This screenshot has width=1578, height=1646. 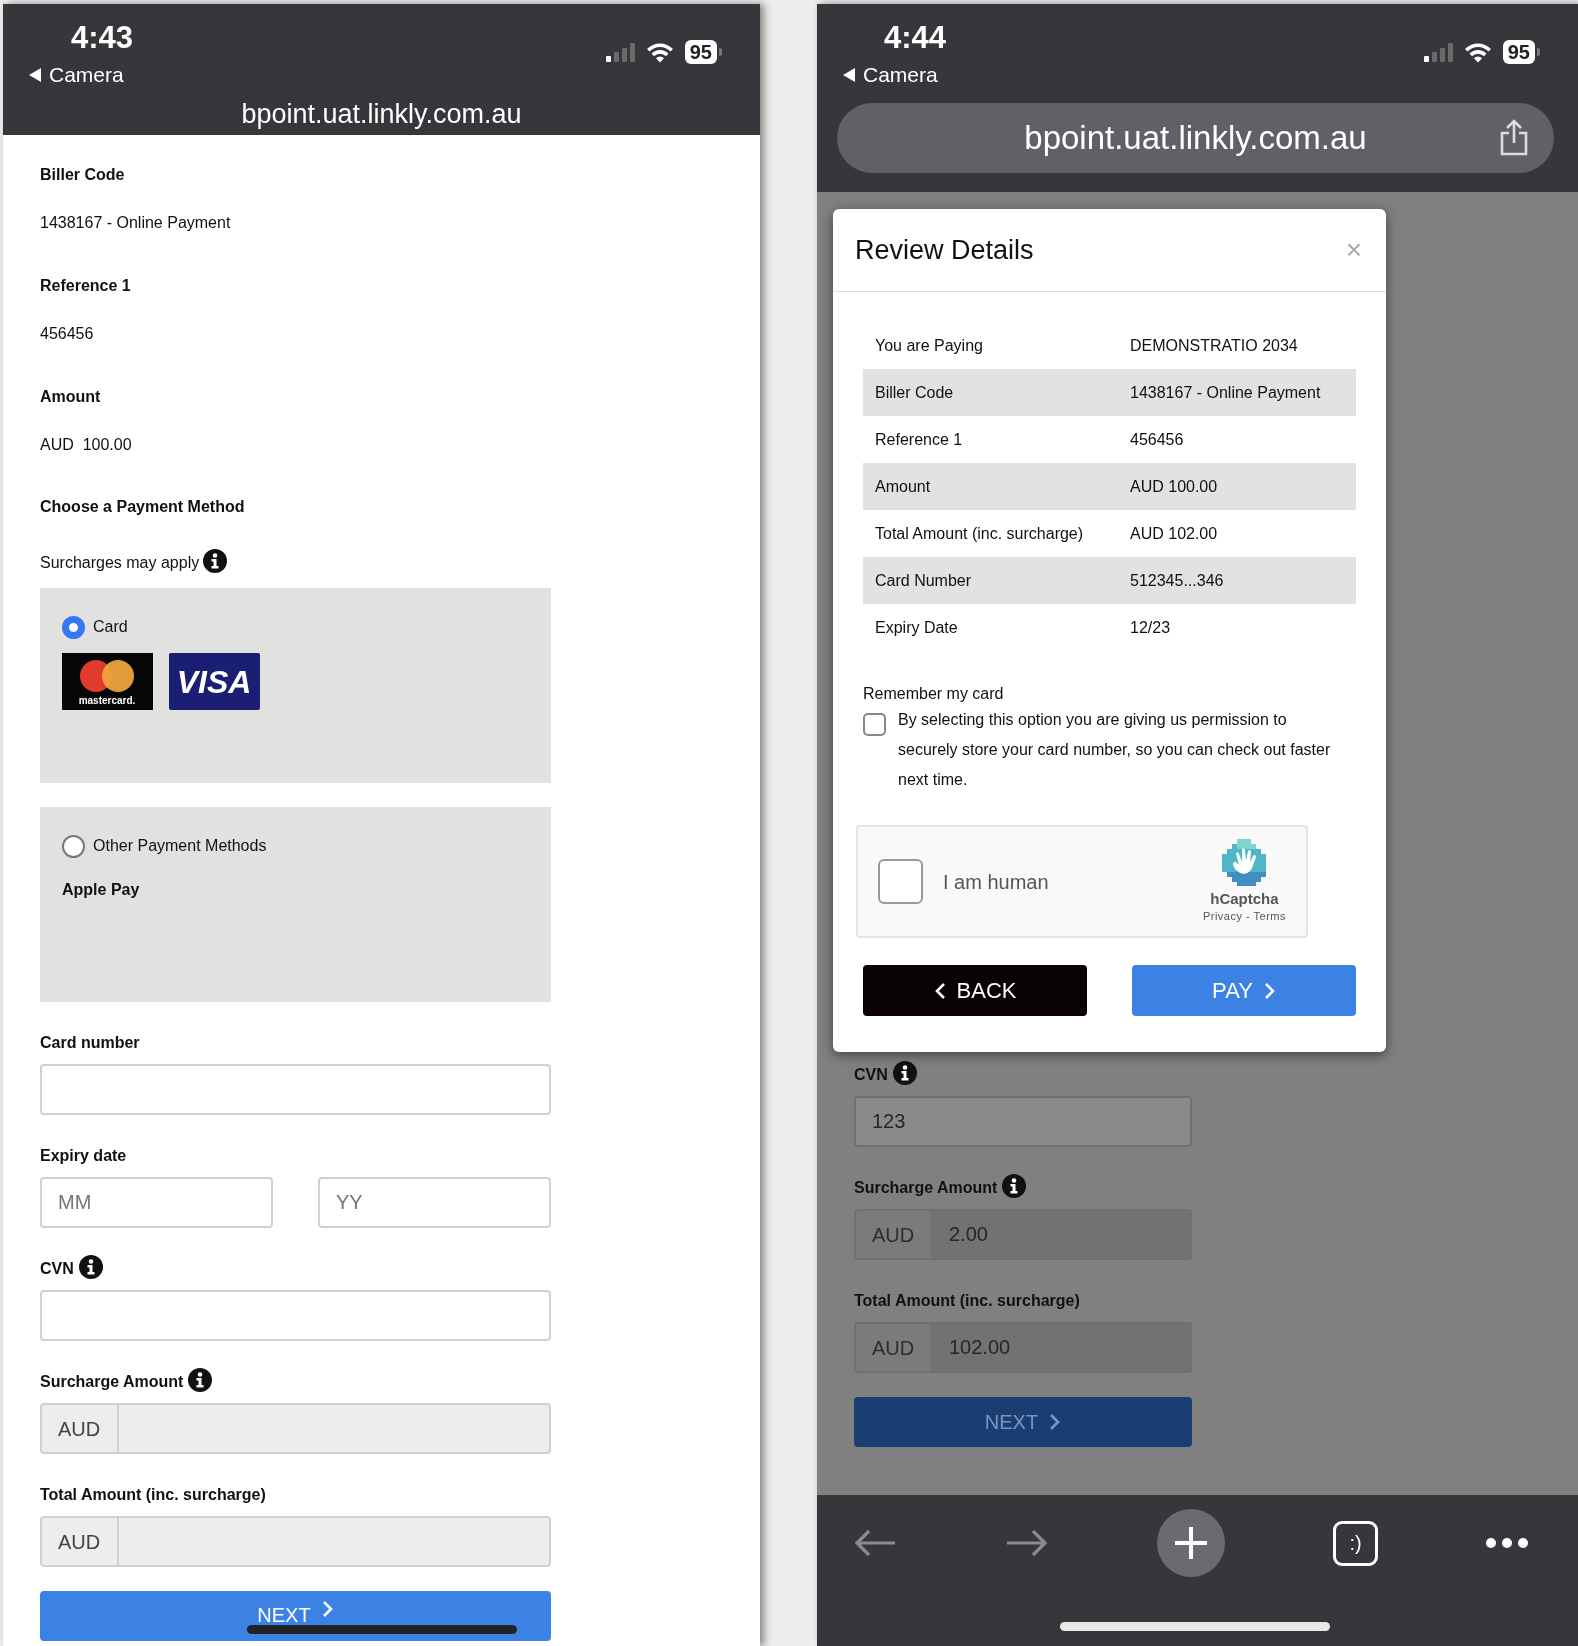 I want to click on table-cell-text: Reference 1, so click(x=919, y=439).